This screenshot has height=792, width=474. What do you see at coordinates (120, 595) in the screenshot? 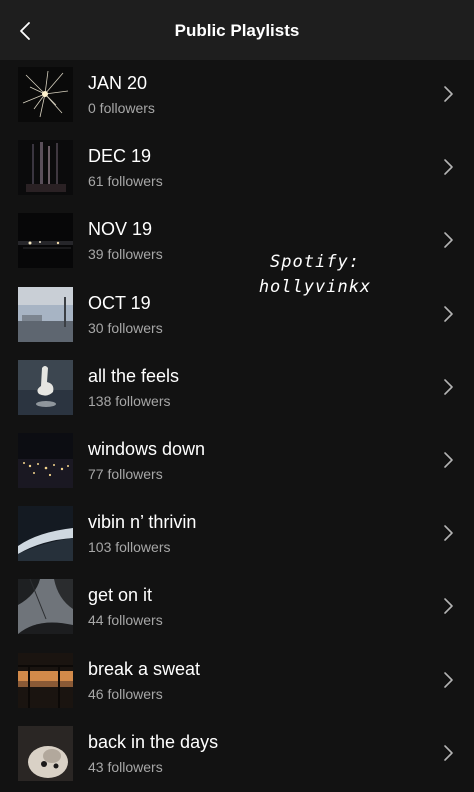
I see `playlist-title: get on it` at bounding box center [120, 595].